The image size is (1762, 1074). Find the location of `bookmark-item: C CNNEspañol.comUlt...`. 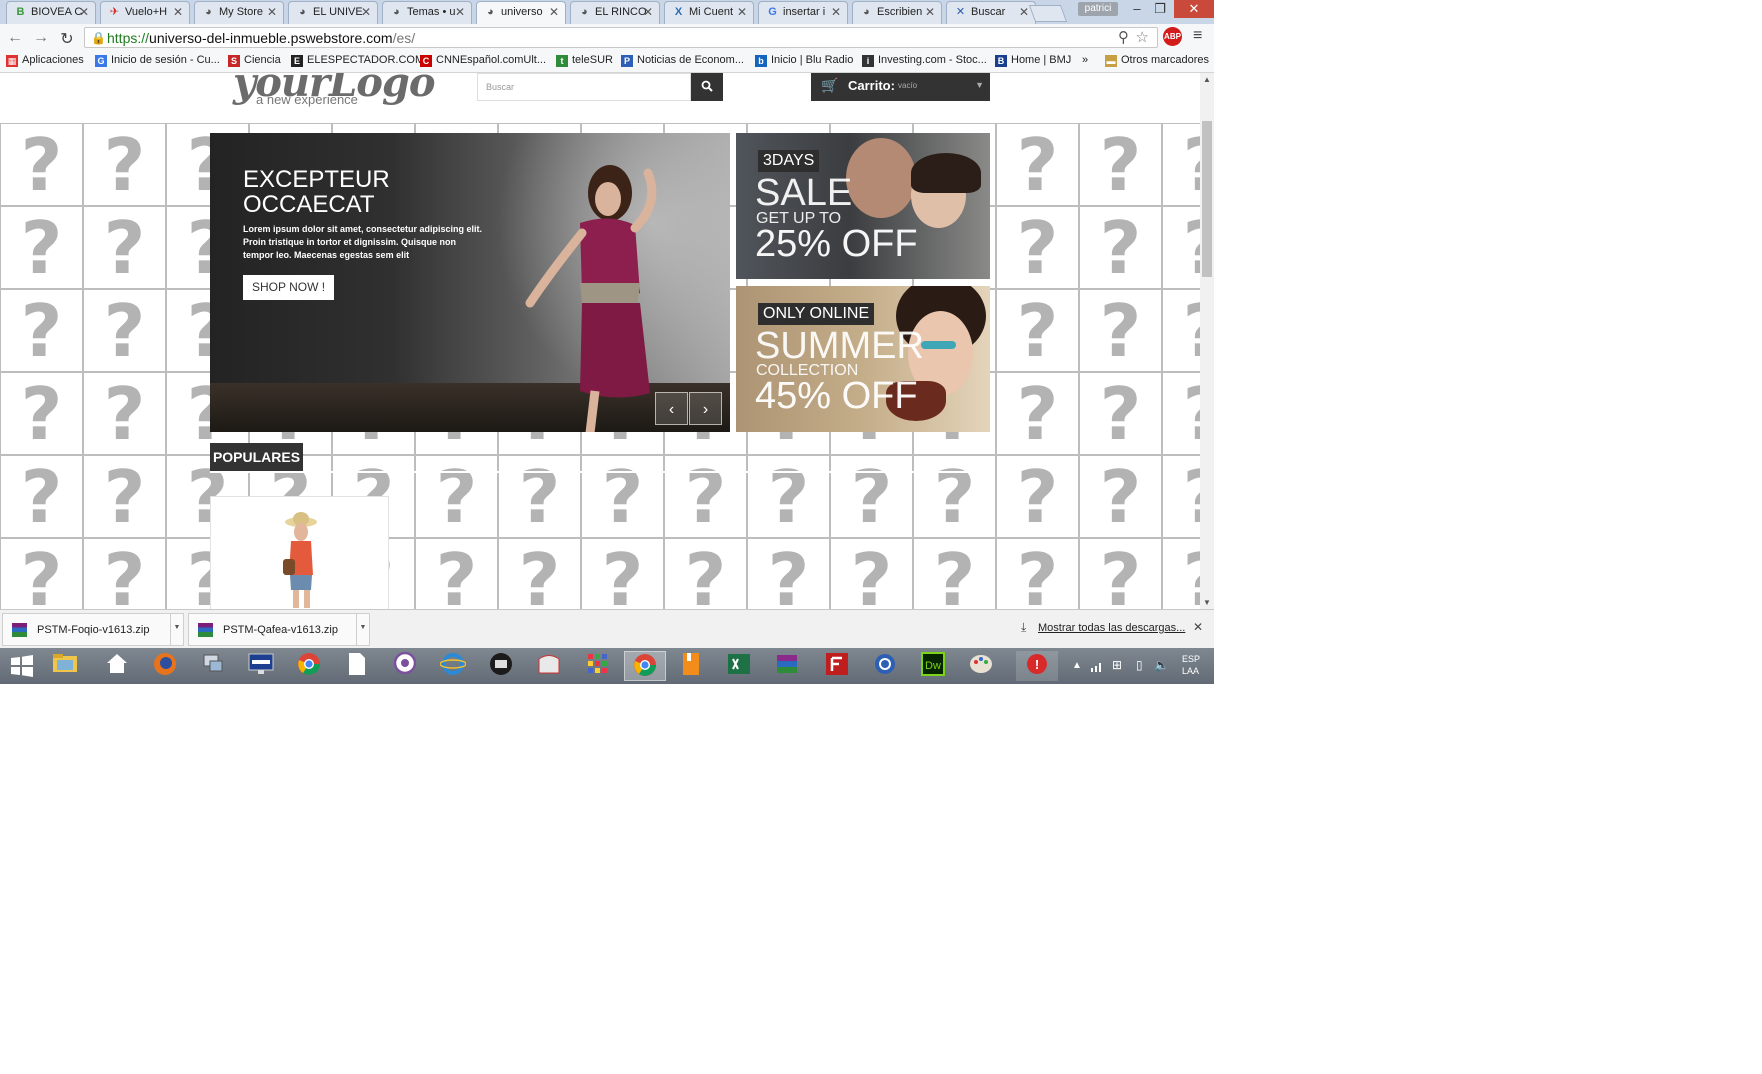

bookmark-item: C CNNEspañol.comUlt... is located at coordinates (483, 60).